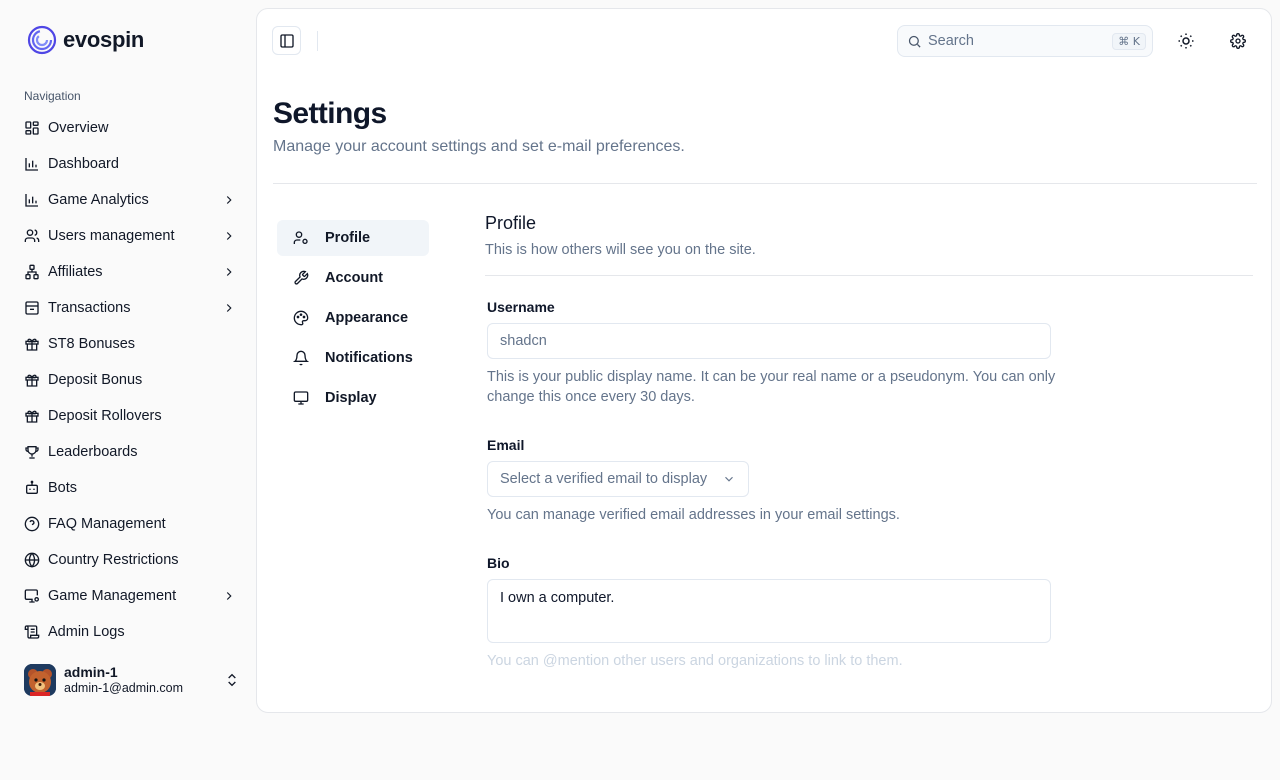 The width and height of the screenshot is (1280, 780). I want to click on settings-tab-account: Account, so click(353, 278).